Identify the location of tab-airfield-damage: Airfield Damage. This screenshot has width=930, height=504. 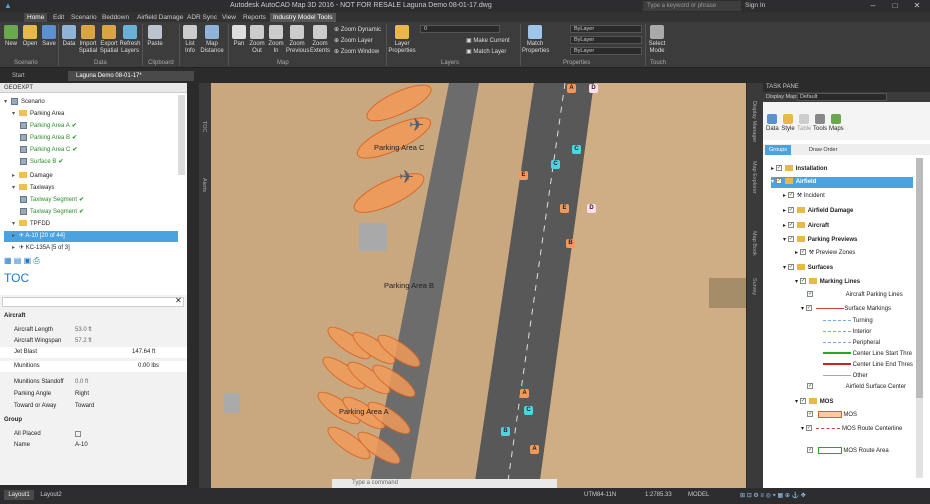
(160, 17).